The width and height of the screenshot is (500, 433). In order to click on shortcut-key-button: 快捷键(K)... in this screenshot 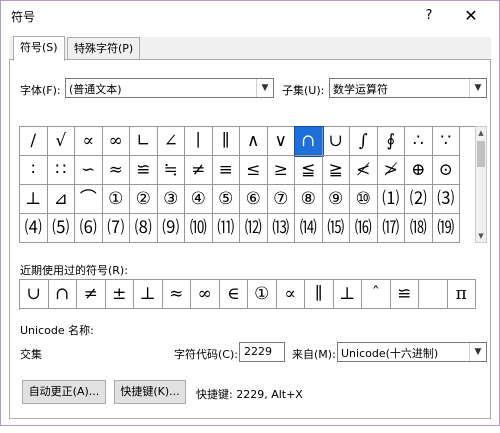, I will do `click(150, 392)`.